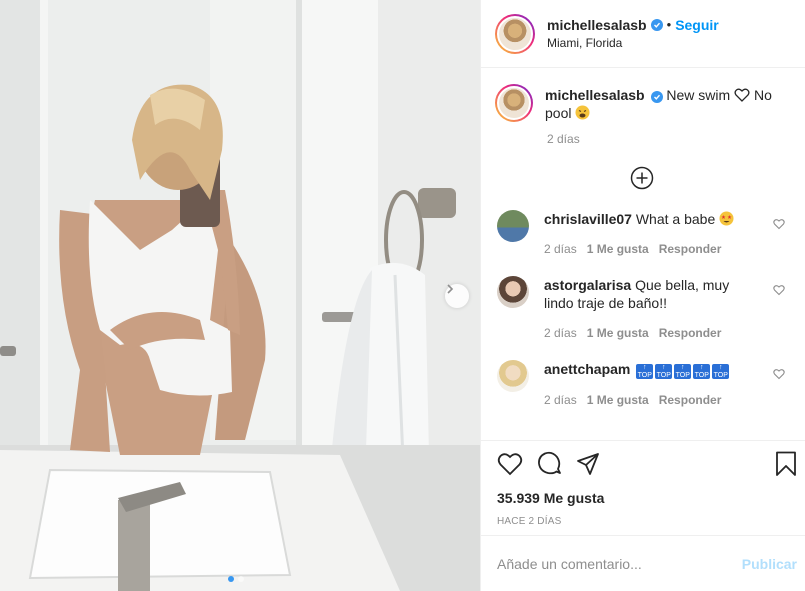  I want to click on follow-button: Seguir, so click(697, 25).